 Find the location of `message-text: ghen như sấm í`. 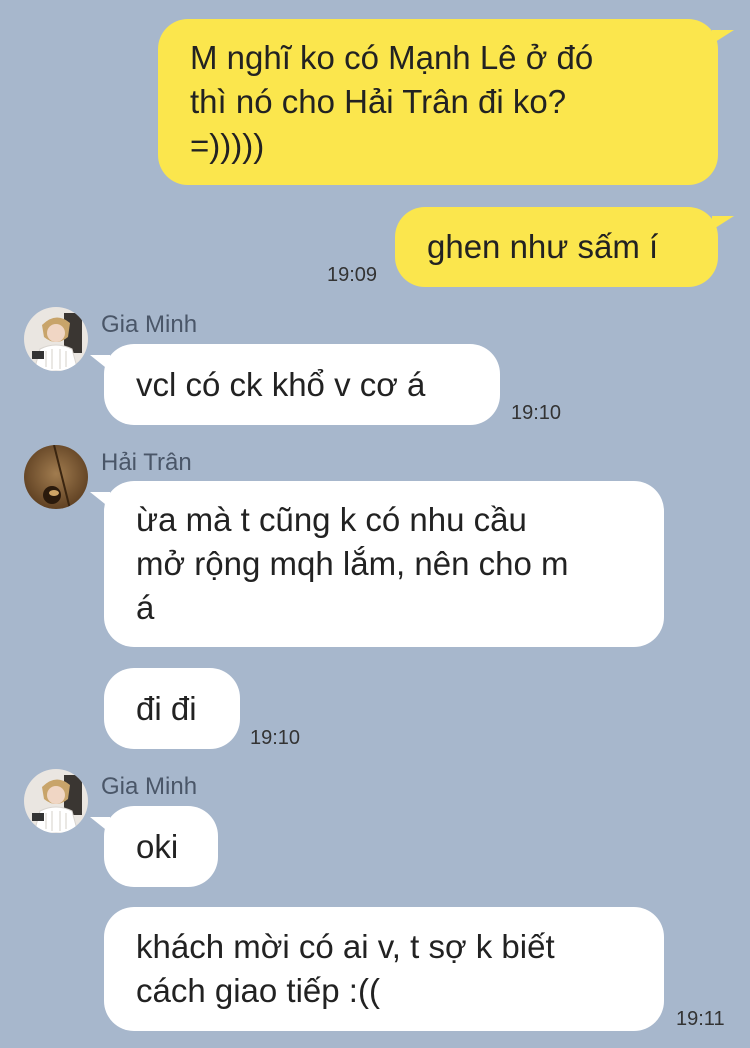

message-text: ghen như sấm í is located at coordinates (543, 246).